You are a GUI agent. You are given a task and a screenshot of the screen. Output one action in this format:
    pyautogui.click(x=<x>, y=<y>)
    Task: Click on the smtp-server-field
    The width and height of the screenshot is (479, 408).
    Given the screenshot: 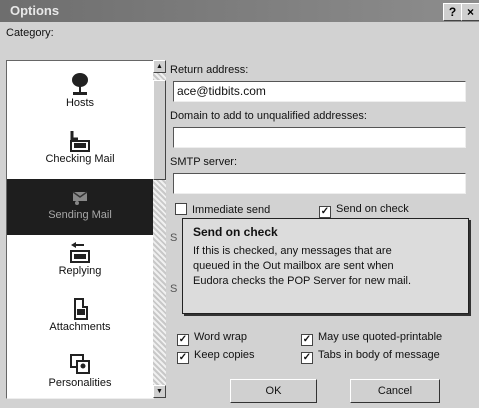 What is the action you would take?
    pyautogui.click(x=319, y=183)
    